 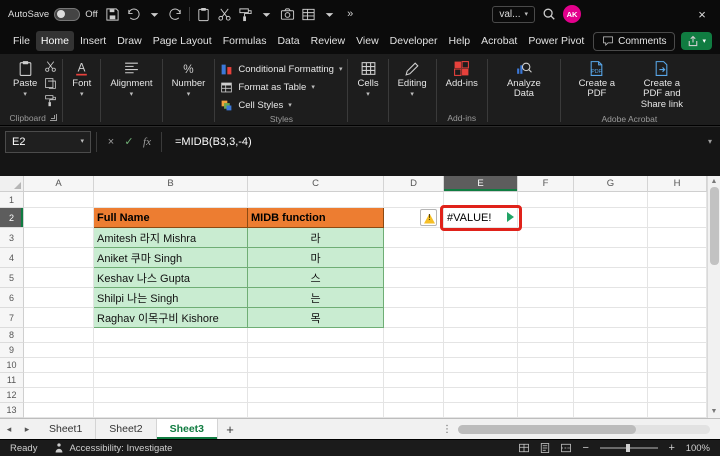 I want to click on cell-A8, so click(x=59, y=335).